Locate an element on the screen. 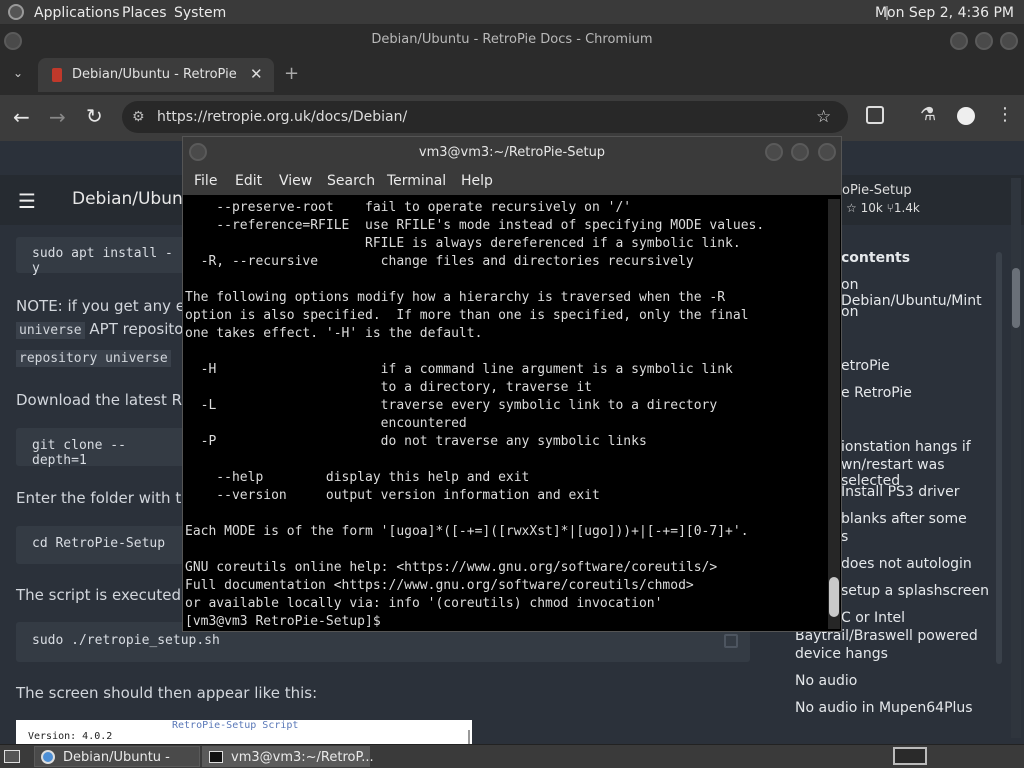 Image resolution: width=1024 pixels, height=768 pixels. page-scrollbar-thumb is located at coordinates (1016, 298).